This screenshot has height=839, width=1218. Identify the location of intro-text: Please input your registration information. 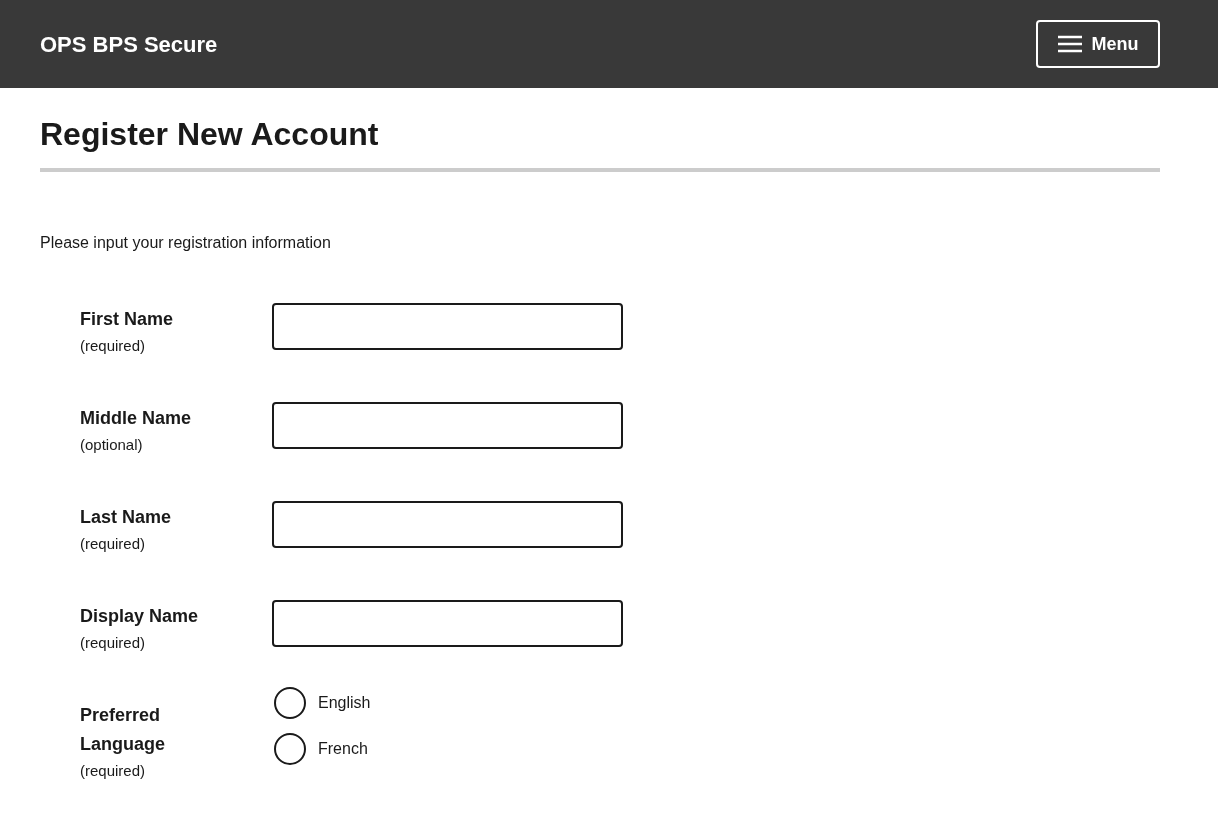
(186, 243).